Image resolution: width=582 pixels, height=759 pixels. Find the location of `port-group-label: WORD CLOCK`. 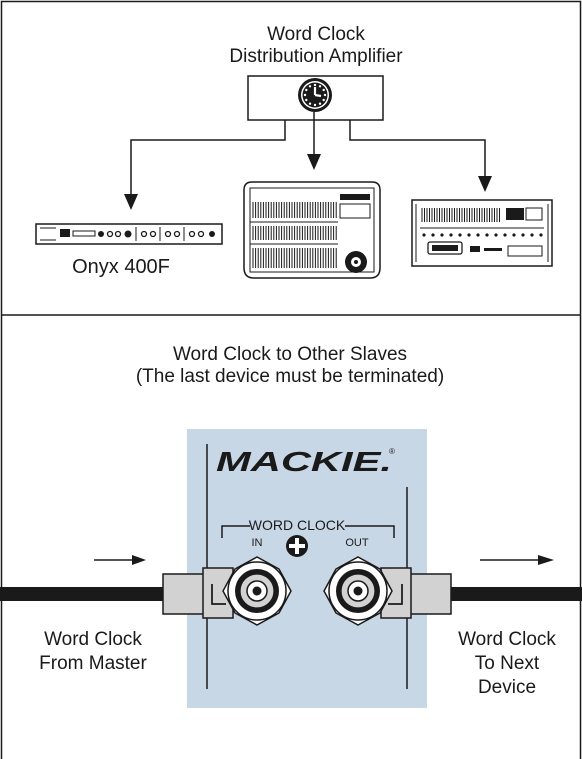

port-group-label: WORD CLOCK is located at coordinates (297, 525).